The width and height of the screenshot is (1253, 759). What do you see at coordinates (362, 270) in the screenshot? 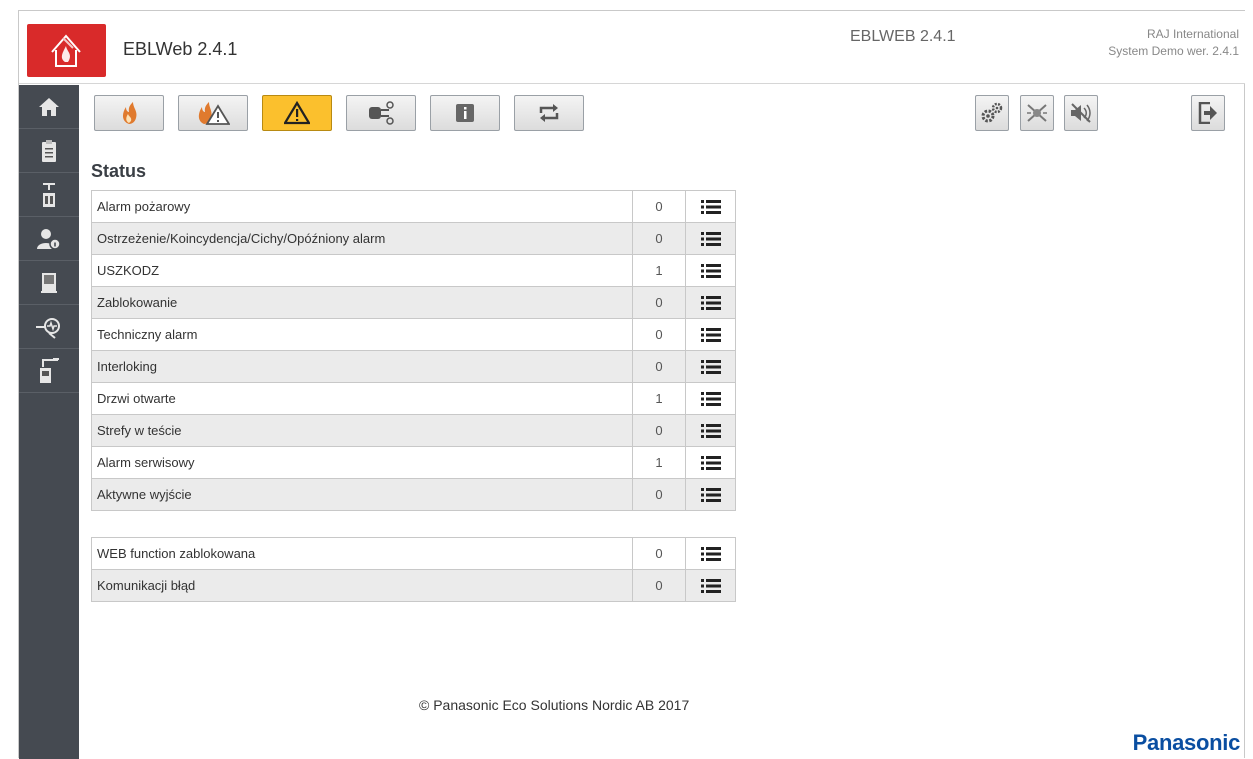
I see `row-label: USZKODZ` at bounding box center [362, 270].